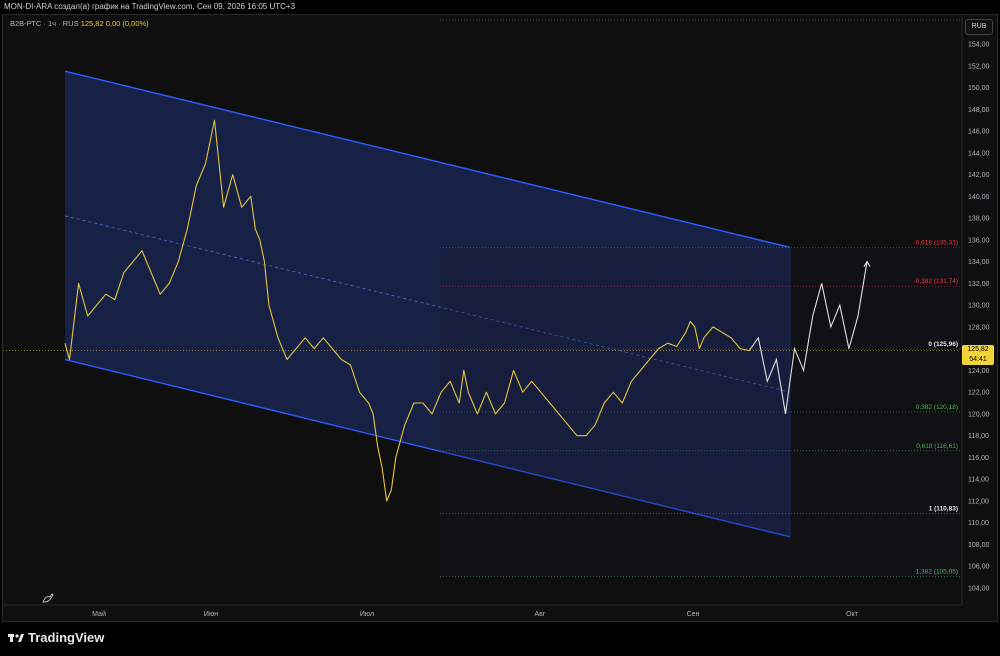 The width and height of the screenshot is (1000, 656). Describe the element at coordinates (99, 614) in the screenshot. I see `time-tick-label: Май` at that location.